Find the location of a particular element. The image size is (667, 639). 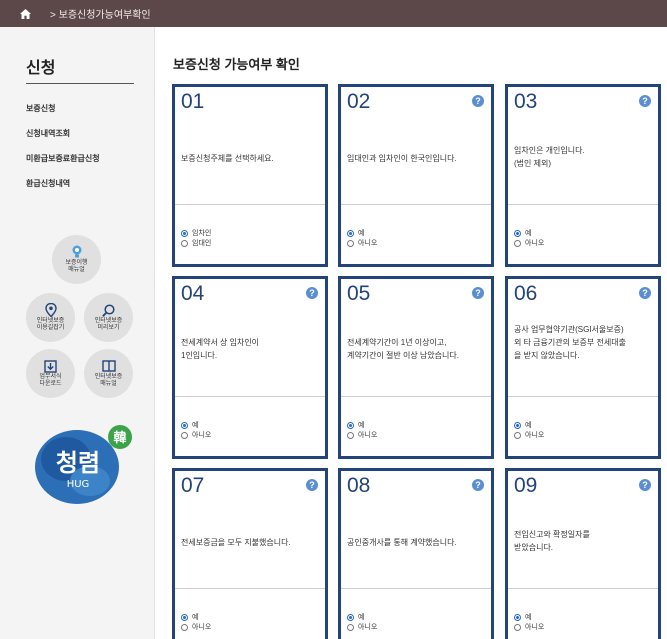

answer-options: 임차인임대인 is located at coordinates (196, 238).